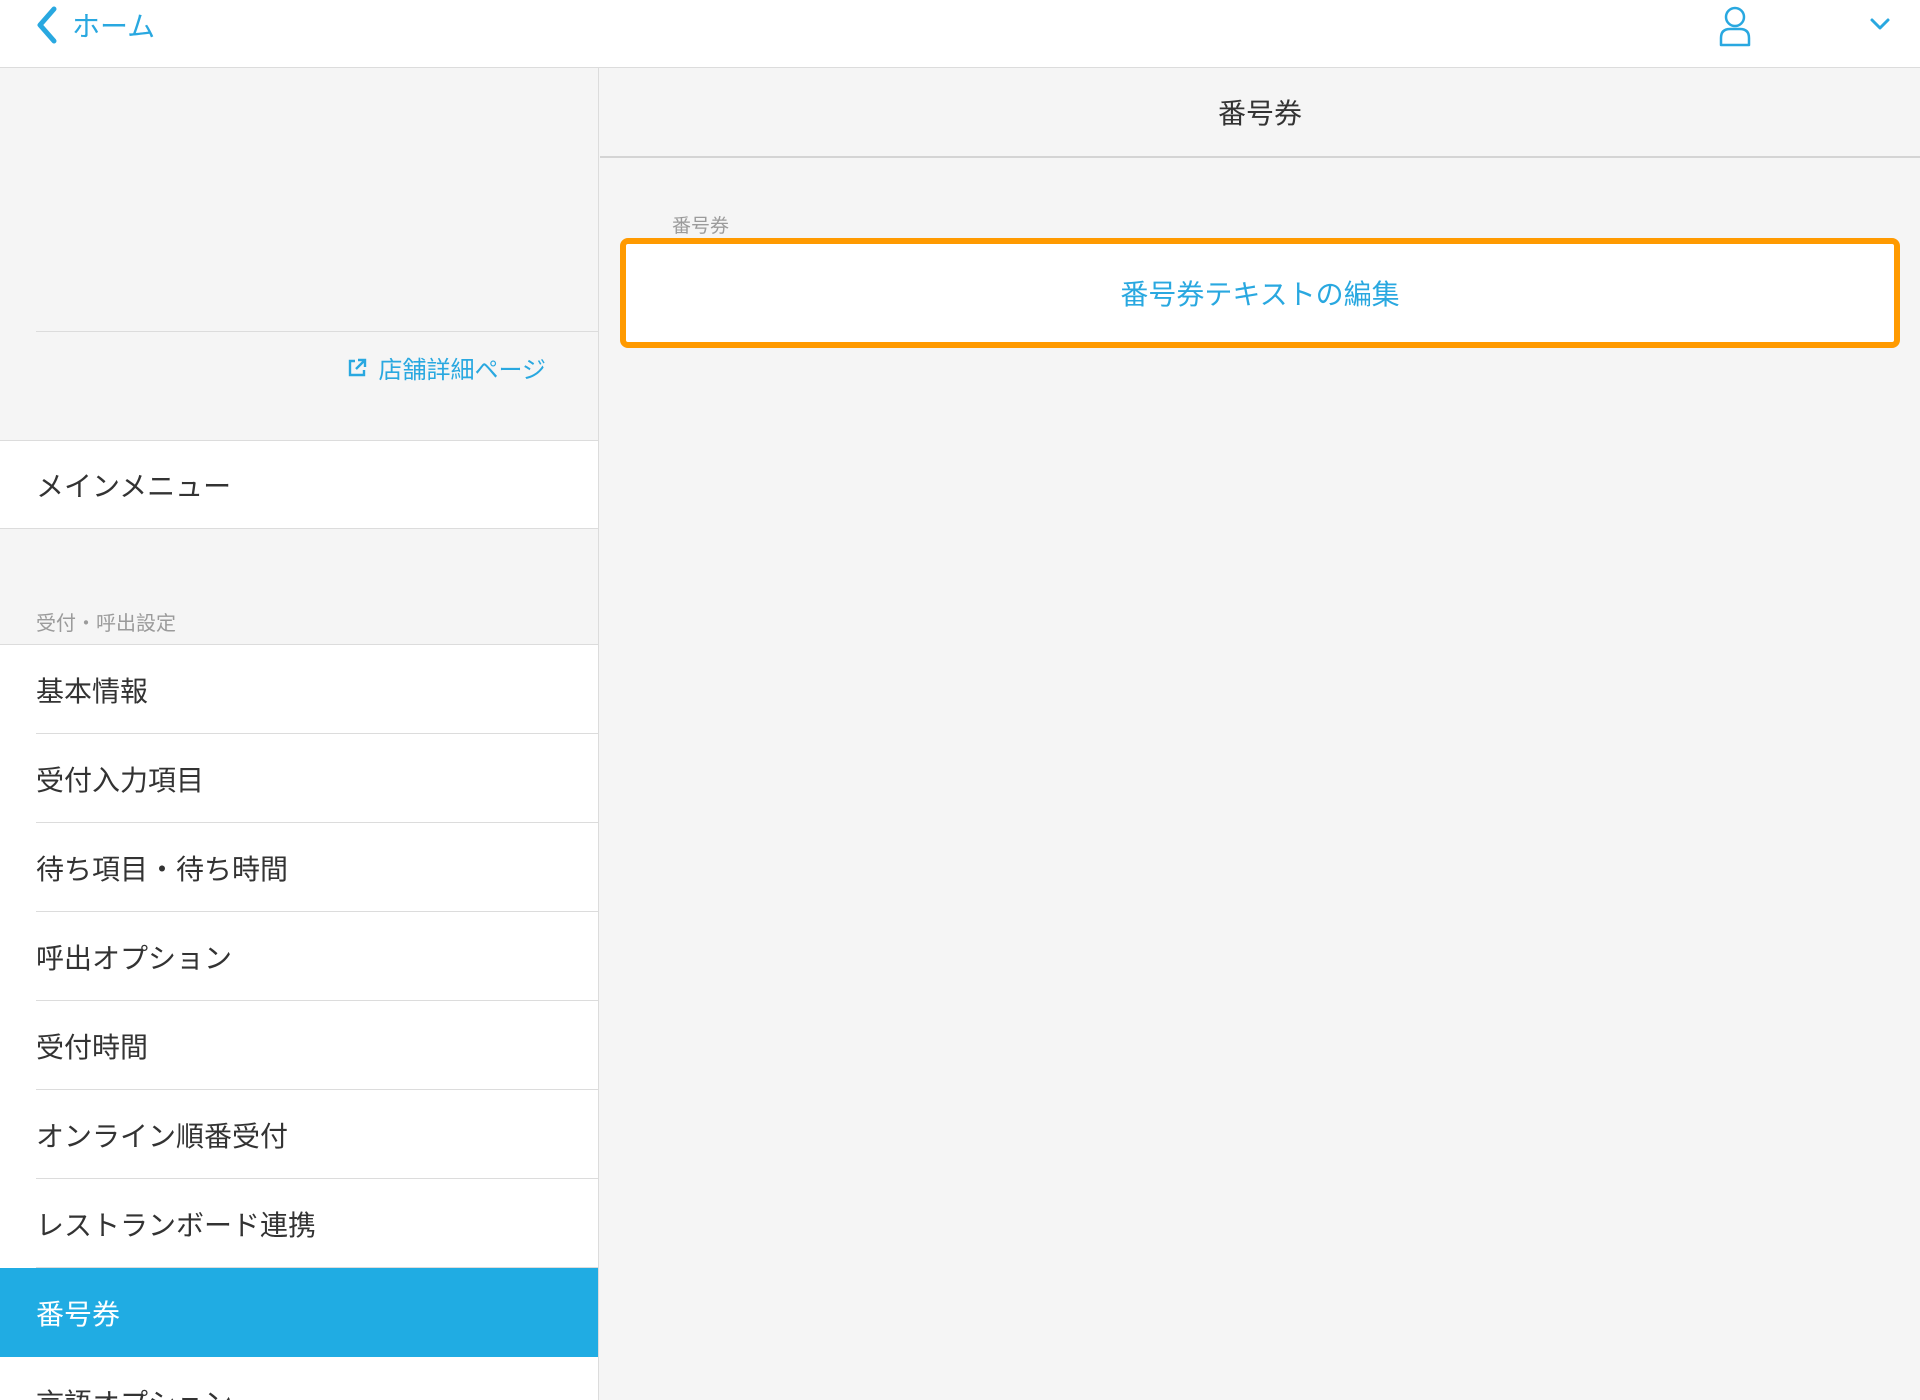 The image size is (1920, 1400). I want to click on back-label: ホーム, so click(114, 26).